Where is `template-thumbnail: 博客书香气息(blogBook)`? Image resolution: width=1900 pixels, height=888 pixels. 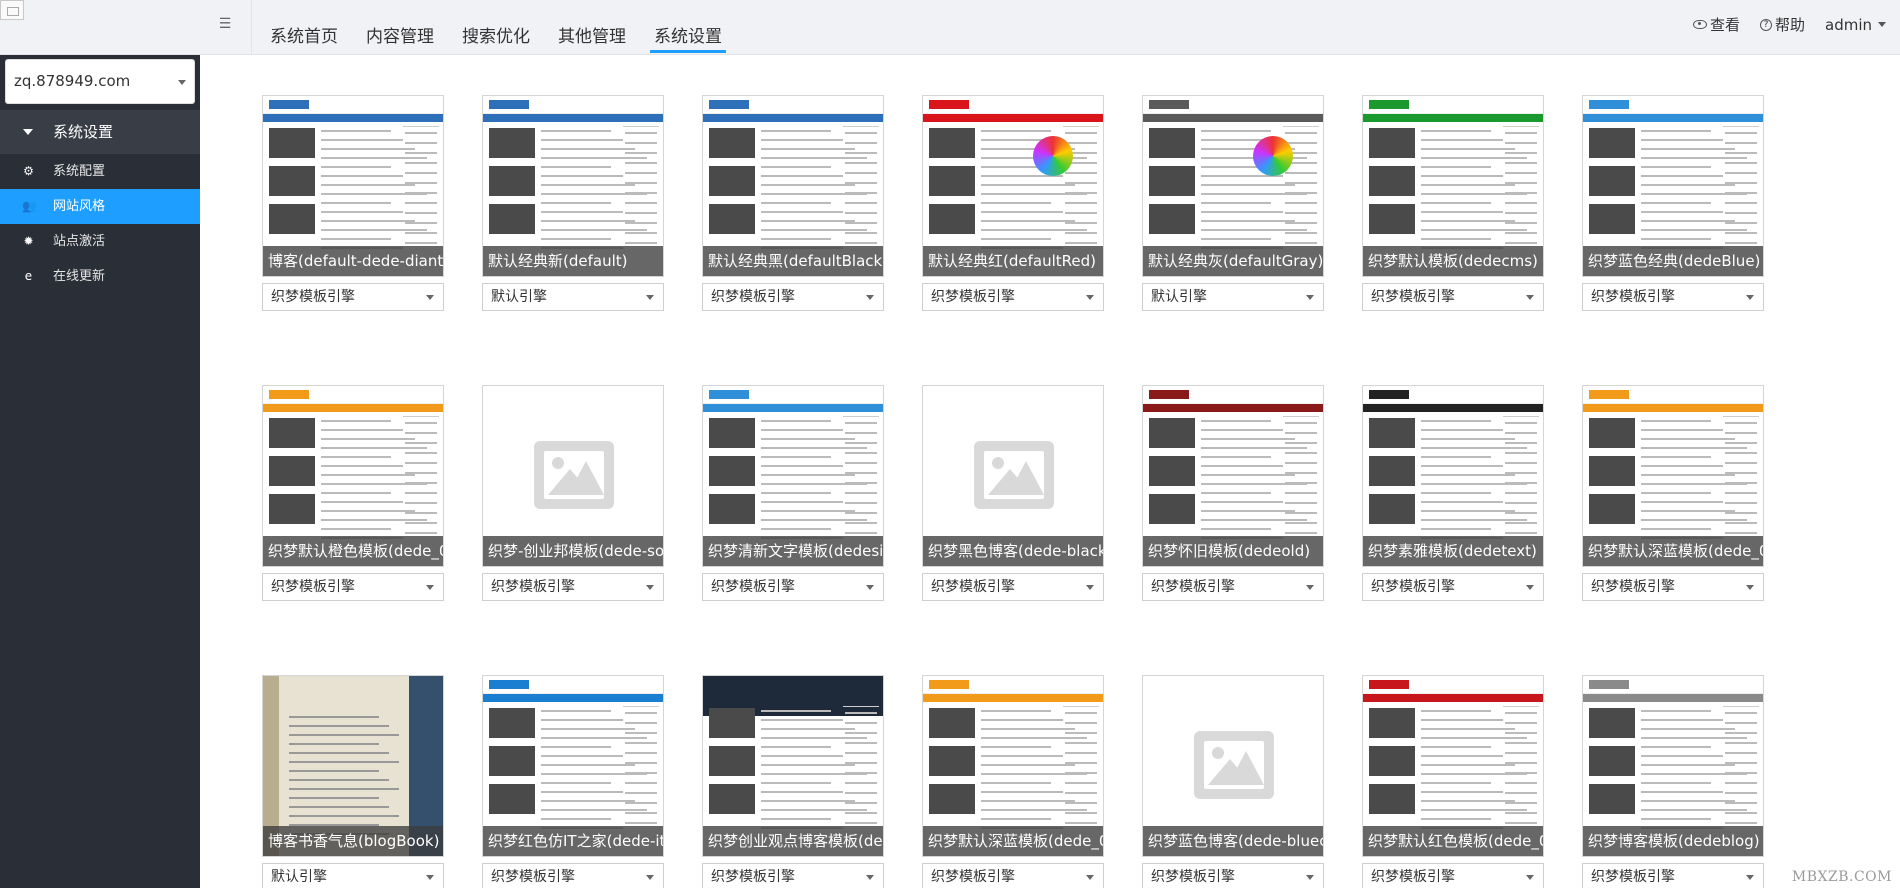
template-thumbnail: 博客书香气息(blogBook) is located at coordinates (353, 766).